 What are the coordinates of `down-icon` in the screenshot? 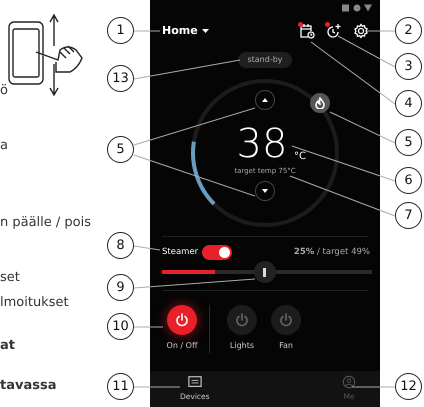 It's located at (265, 191).